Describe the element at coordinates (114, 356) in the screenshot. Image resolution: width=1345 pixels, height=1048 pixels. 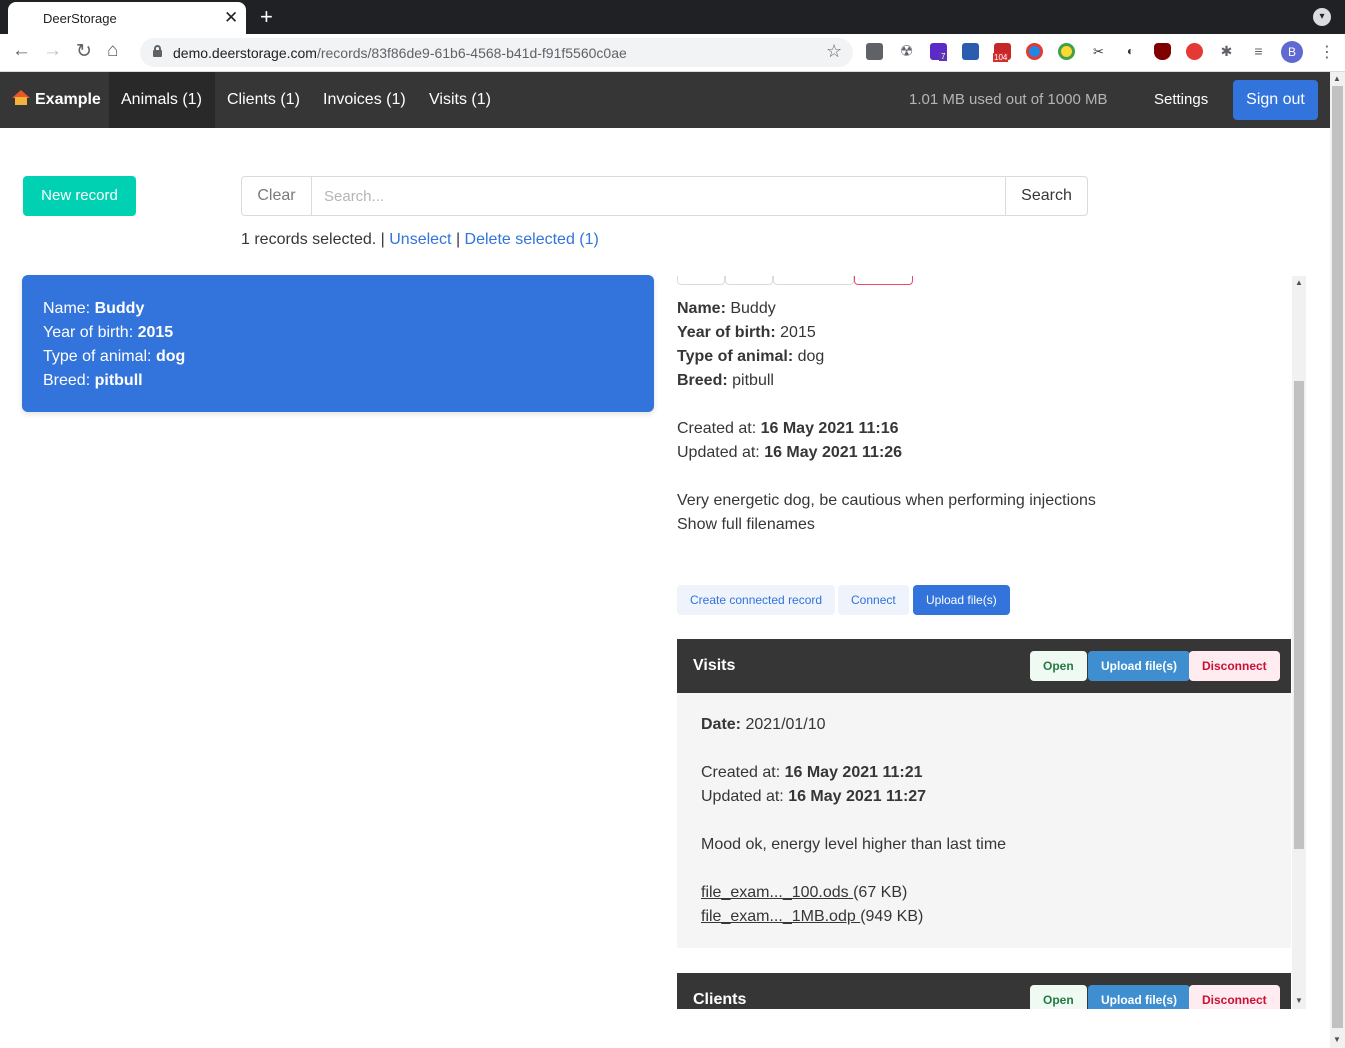
I see `card-field-type: Type of animal: dog` at that location.